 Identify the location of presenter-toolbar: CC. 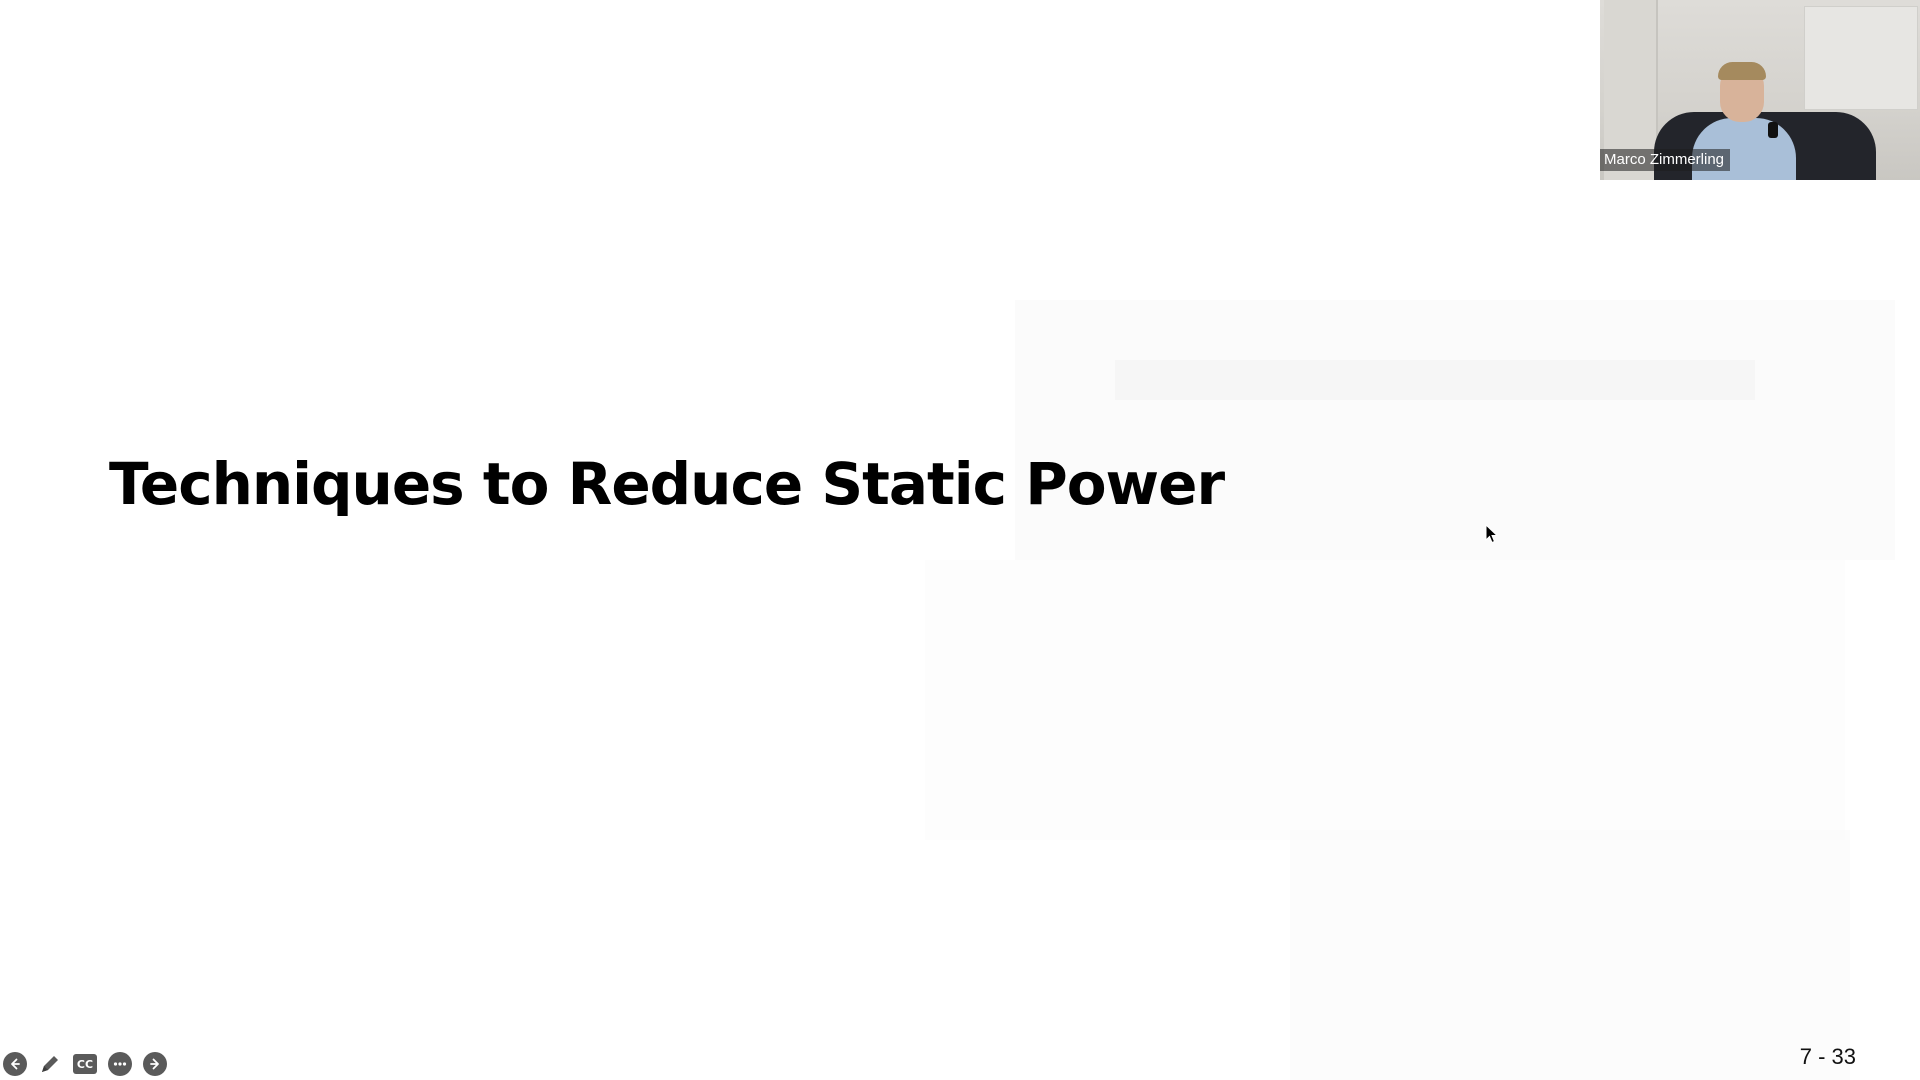
(85, 1064).